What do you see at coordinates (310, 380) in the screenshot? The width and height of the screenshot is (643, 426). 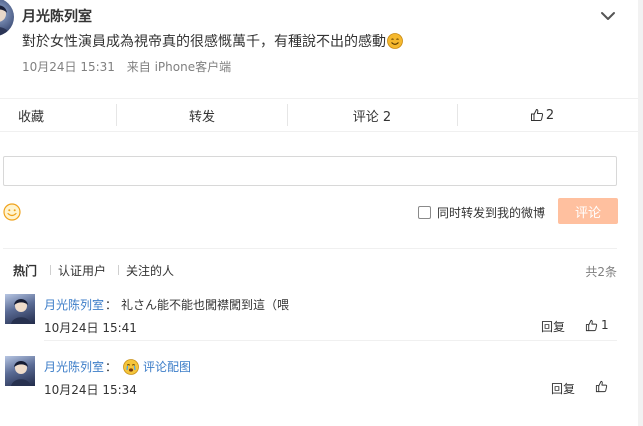 I see `comment-item: 月光陈列室 ： 评论配图 10月24日 15:34 回复` at bounding box center [310, 380].